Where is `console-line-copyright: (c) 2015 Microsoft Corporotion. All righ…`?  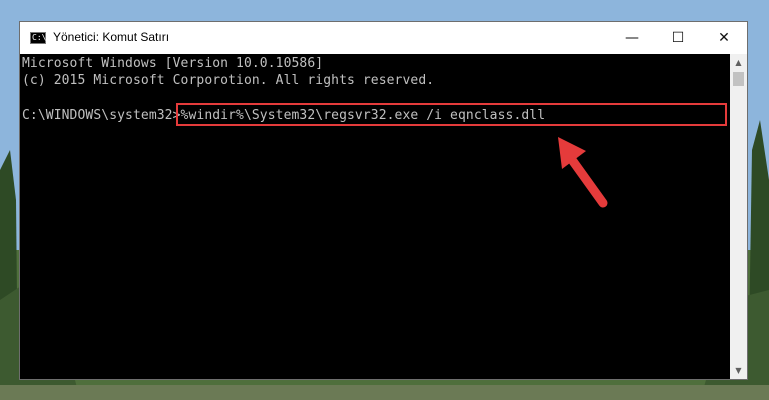 console-line-copyright: (c) 2015 Microsoft Corporotion. All righ… is located at coordinates (228, 80).